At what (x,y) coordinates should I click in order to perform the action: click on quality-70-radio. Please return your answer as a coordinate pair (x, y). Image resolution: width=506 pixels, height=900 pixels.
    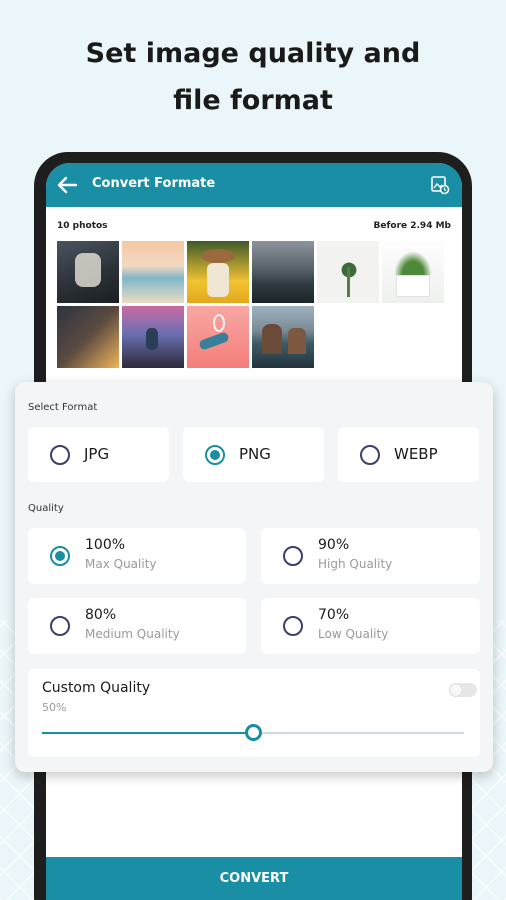
    Looking at the image, I should click on (293, 626).